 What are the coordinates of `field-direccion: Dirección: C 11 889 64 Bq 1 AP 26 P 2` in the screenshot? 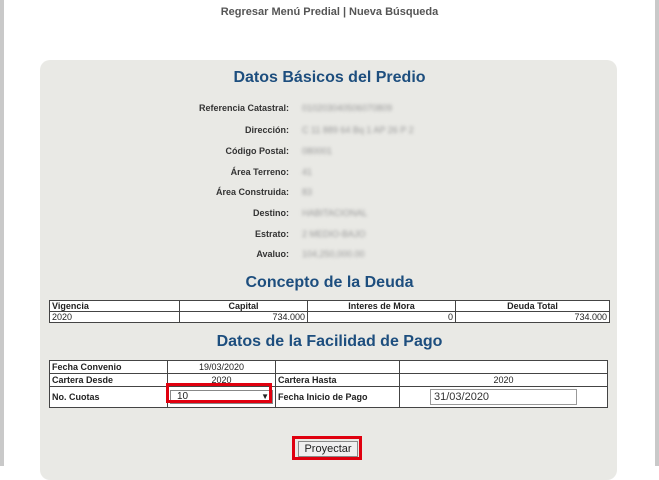 It's located at (329, 132).